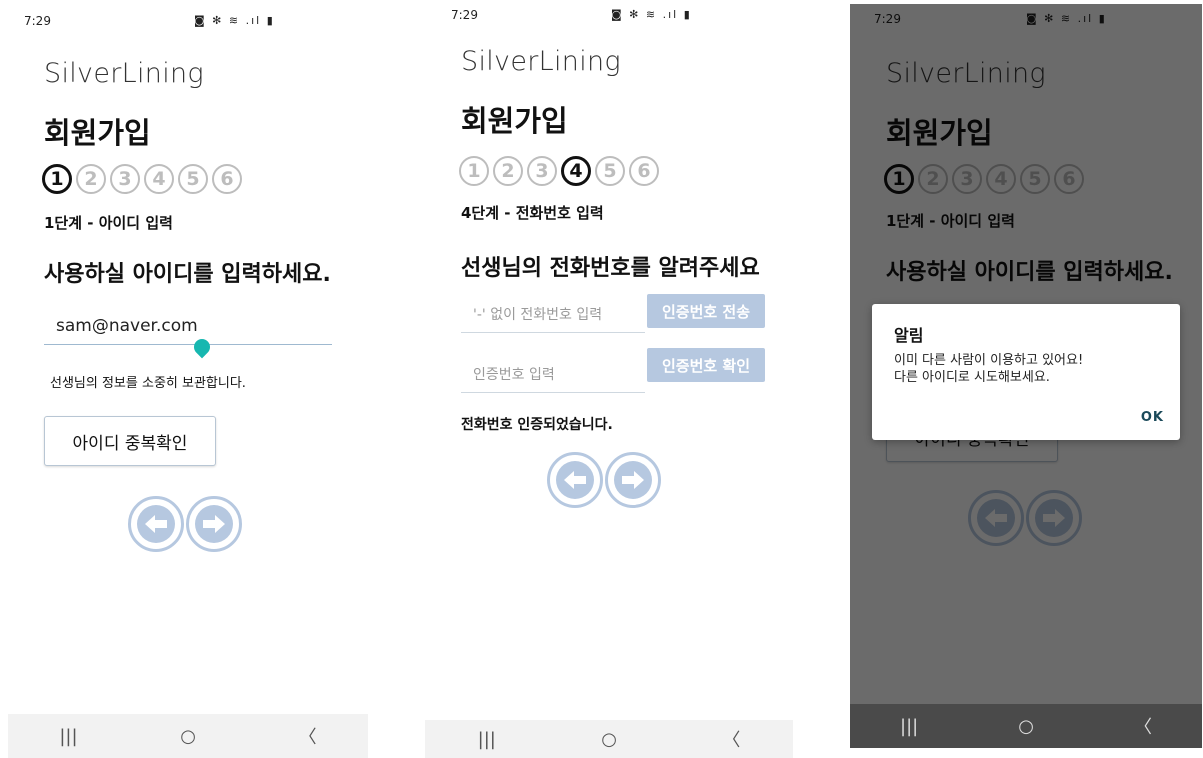  Describe the element at coordinates (514, 375) in the screenshot. I see `verification-code-placeholder: 인증번호 입력` at that location.